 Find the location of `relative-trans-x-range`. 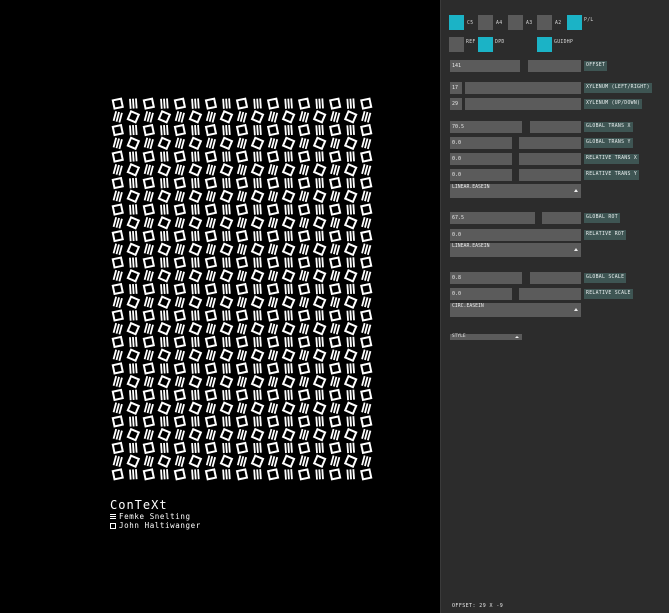

relative-trans-x-range is located at coordinates (550, 159).